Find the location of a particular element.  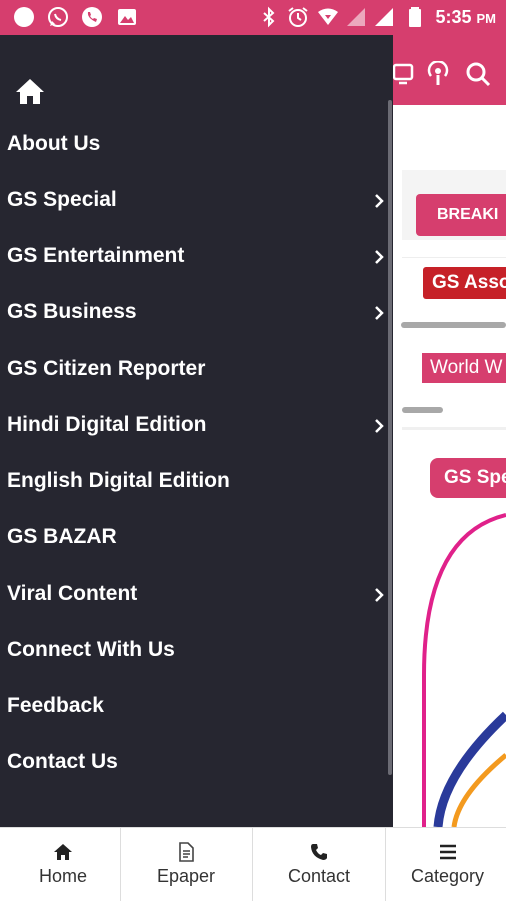

news-pill: World W is located at coordinates (464, 368).